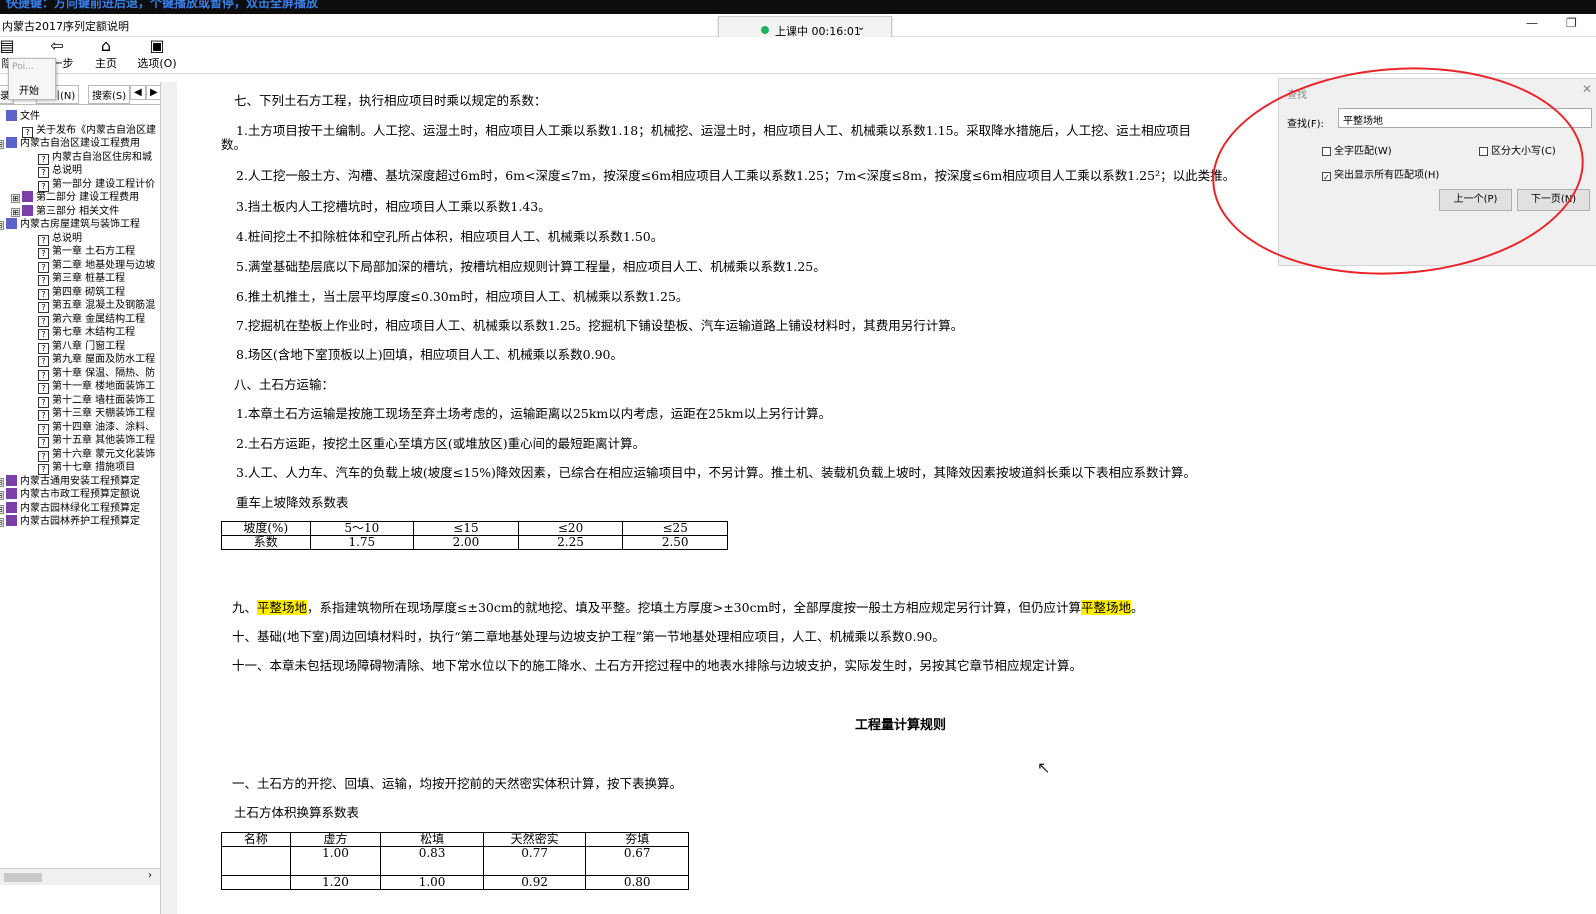 The image size is (1596, 914). What do you see at coordinates (104, 373) in the screenshot?
I see `tree-item-label: 第十章 保温、隔热、防` at bounding box center [104, 373].